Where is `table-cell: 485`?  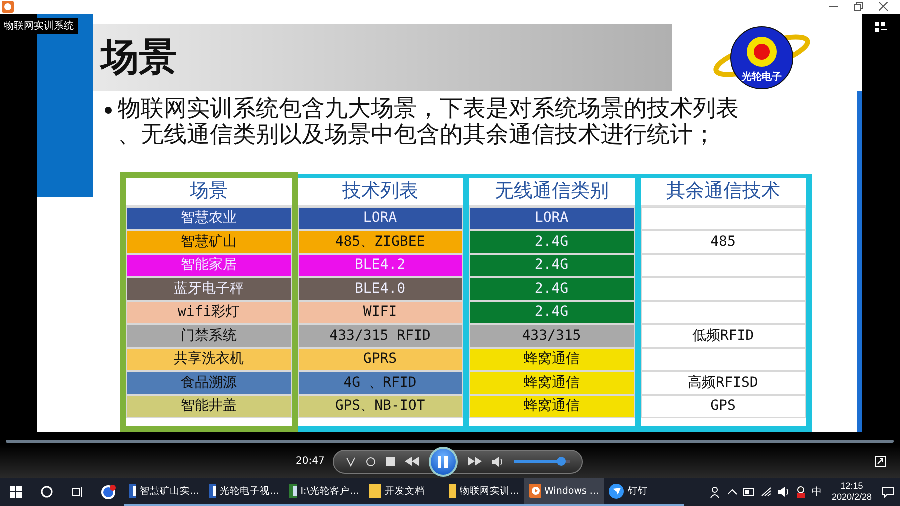
table-cell: 485 is located at coordinates (723, 242).